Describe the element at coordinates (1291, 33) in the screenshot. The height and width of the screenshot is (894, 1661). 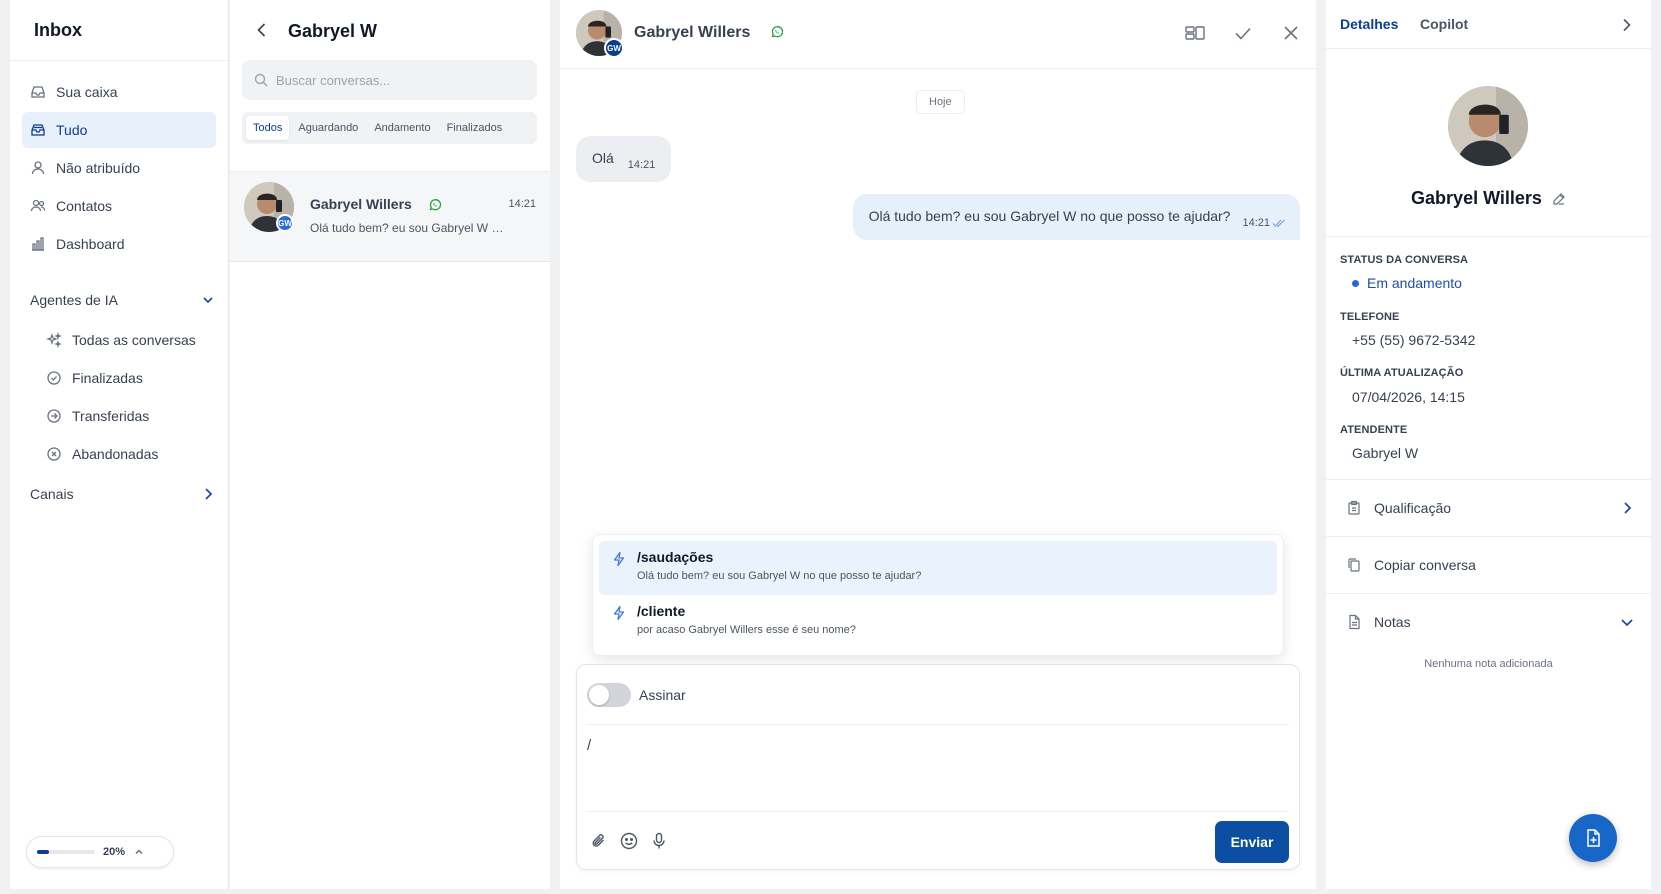
I see `close-icon` at that location.